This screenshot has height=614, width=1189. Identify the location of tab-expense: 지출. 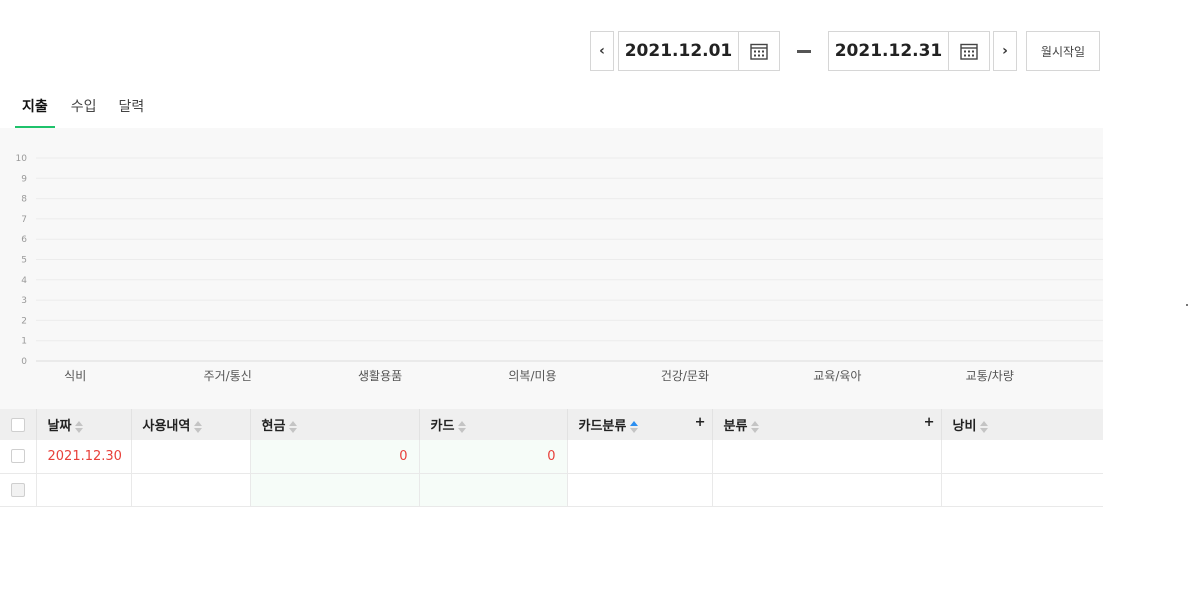
(35, 110).